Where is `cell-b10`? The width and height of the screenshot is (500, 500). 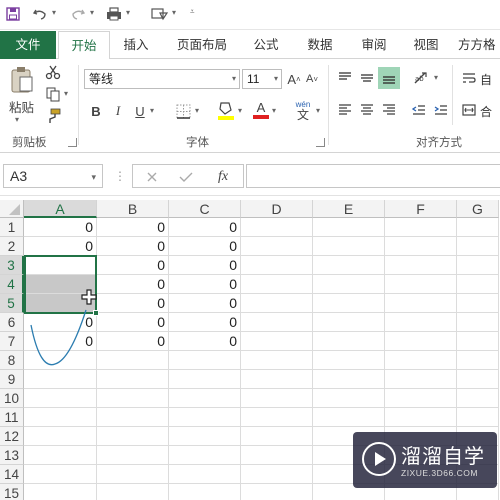 cell-b10 is located at coordinates (133, 398).